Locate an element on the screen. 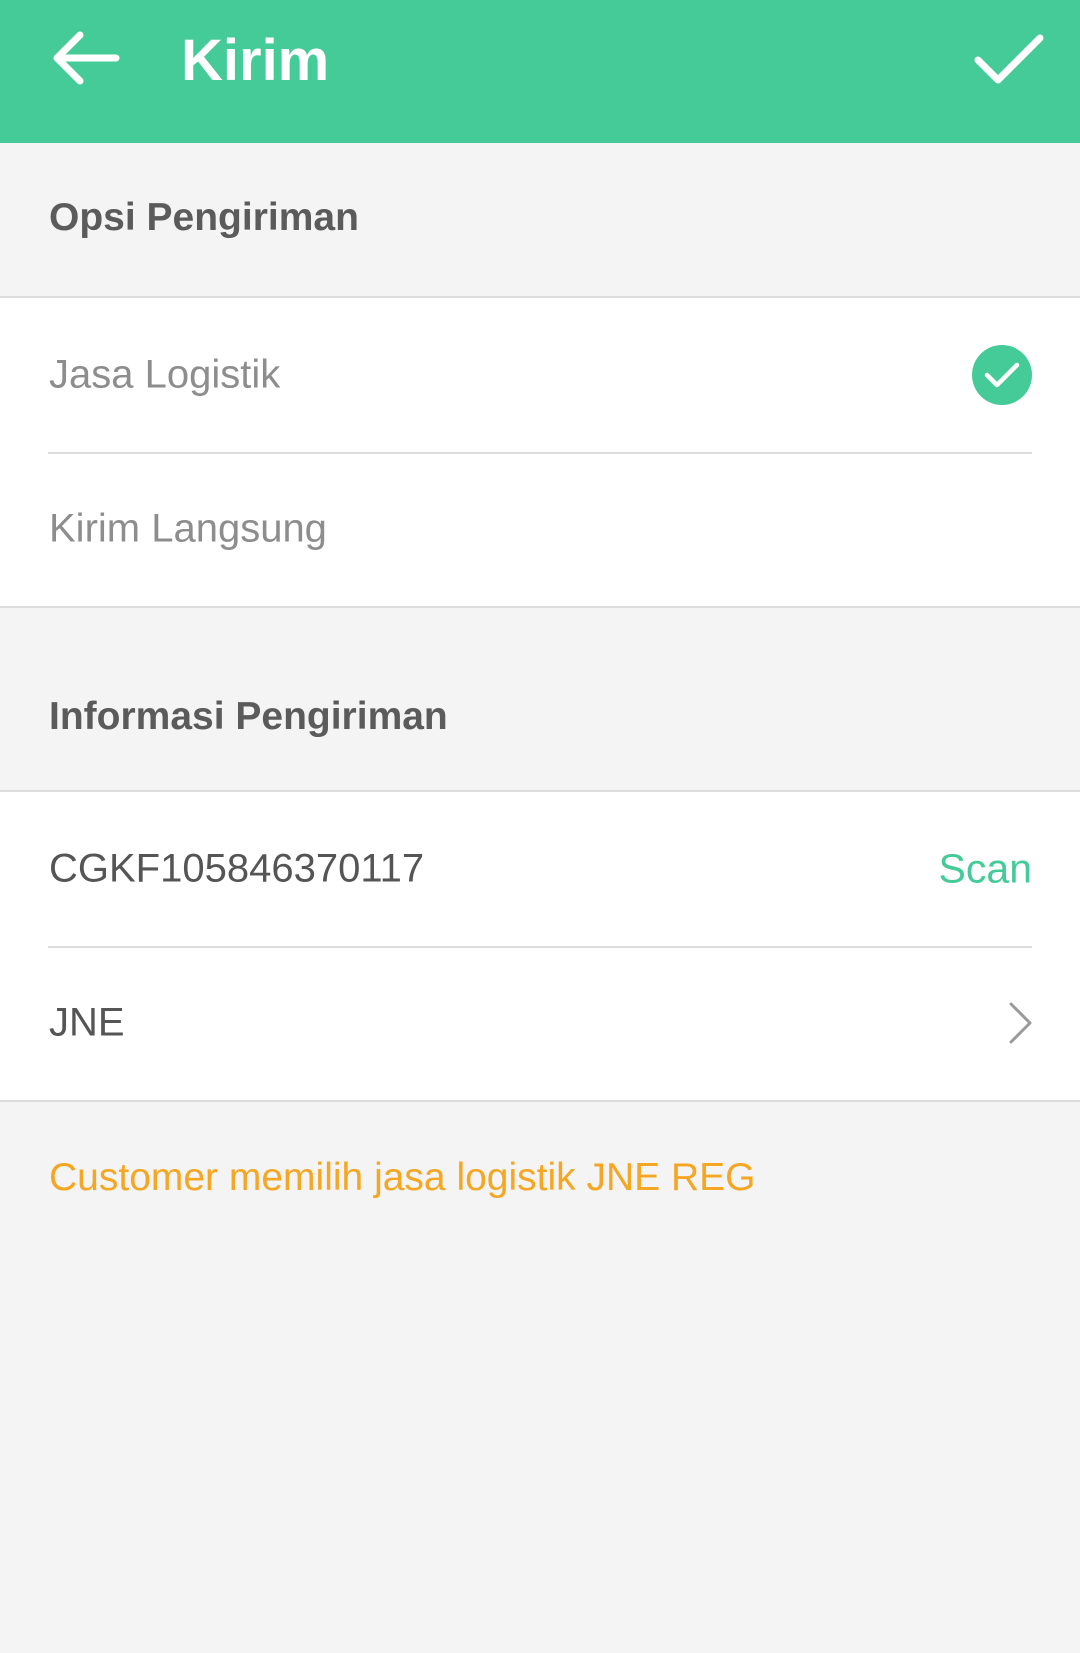 The width and height of the screenshot is (1080, 1653). check-circle-icon is located at coordinates (1002, 375).